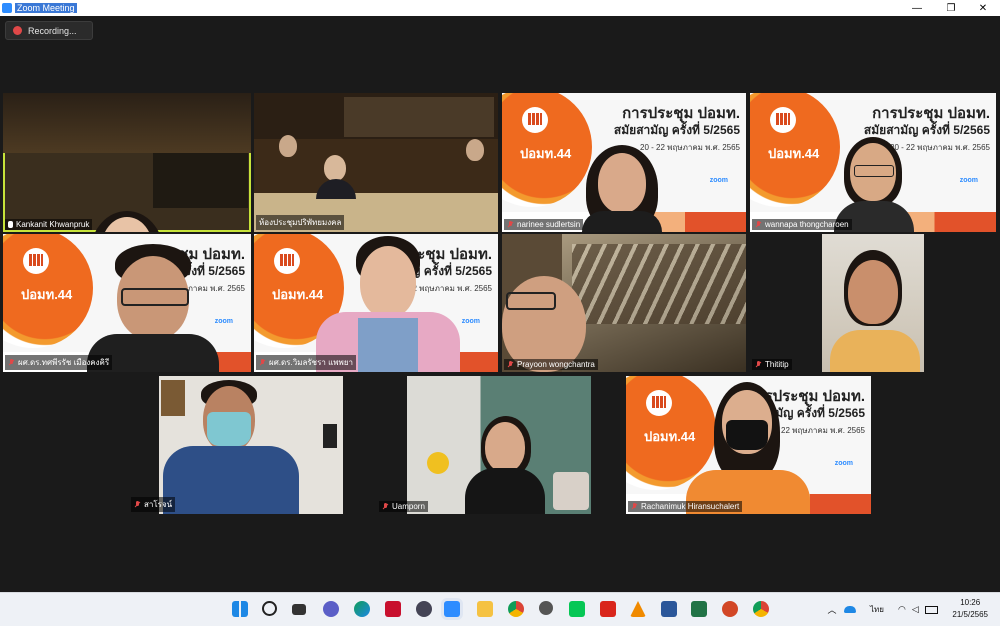  What do you see at coordinates (173, 398) in the screenshot?
I see `wall-picture` at bounding box center [173, 398].